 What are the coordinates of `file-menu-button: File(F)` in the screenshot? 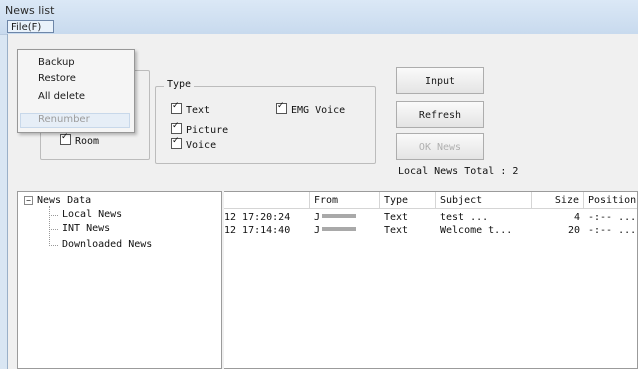 It's located at (30, 26).